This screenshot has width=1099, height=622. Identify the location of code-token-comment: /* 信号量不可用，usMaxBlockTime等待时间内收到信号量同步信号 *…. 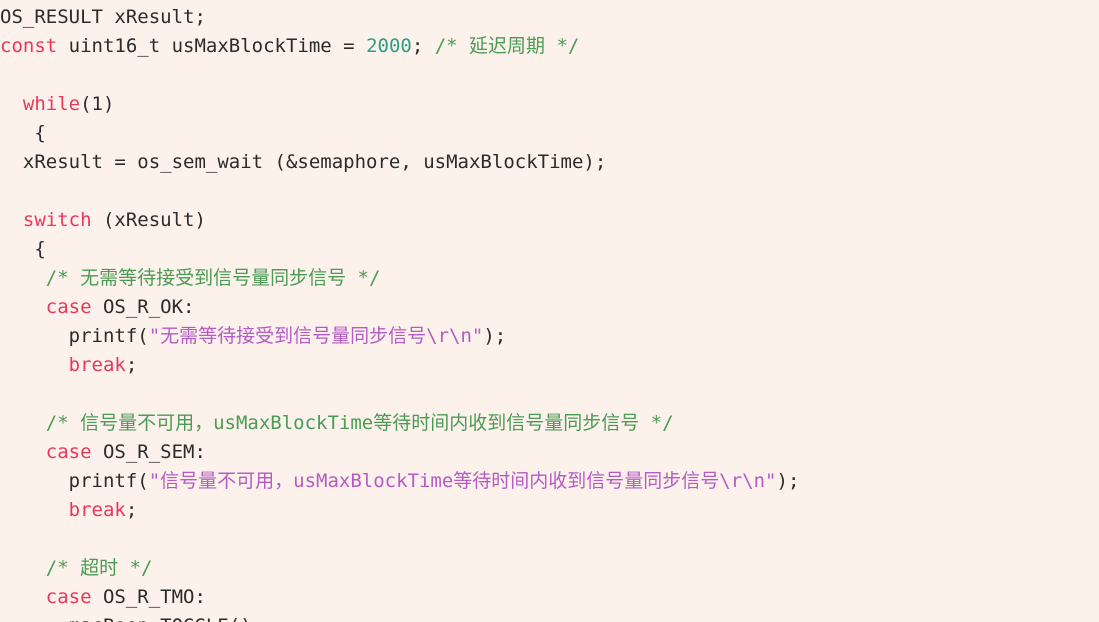
(359, 423).